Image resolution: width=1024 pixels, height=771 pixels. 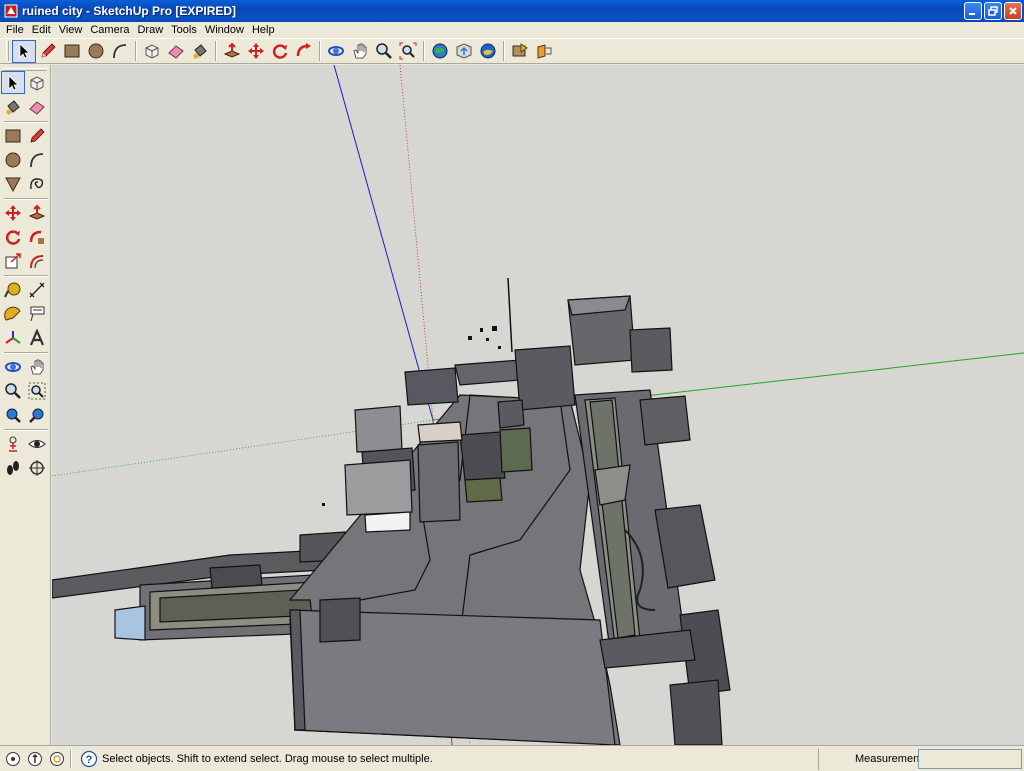 I want to click on push-pull-button, so click(x=232, y=51).